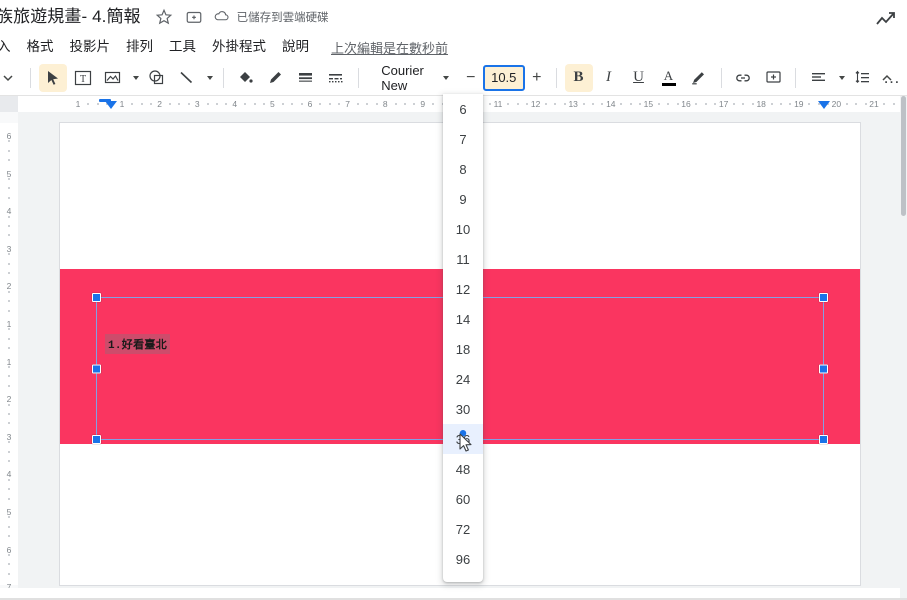 The height and width of the screenshot is (600, 907). What do you see at coordinates (463, 349) in the screenshot?
I see `font-size-option-18: 18` at bounding box center [463, 349].